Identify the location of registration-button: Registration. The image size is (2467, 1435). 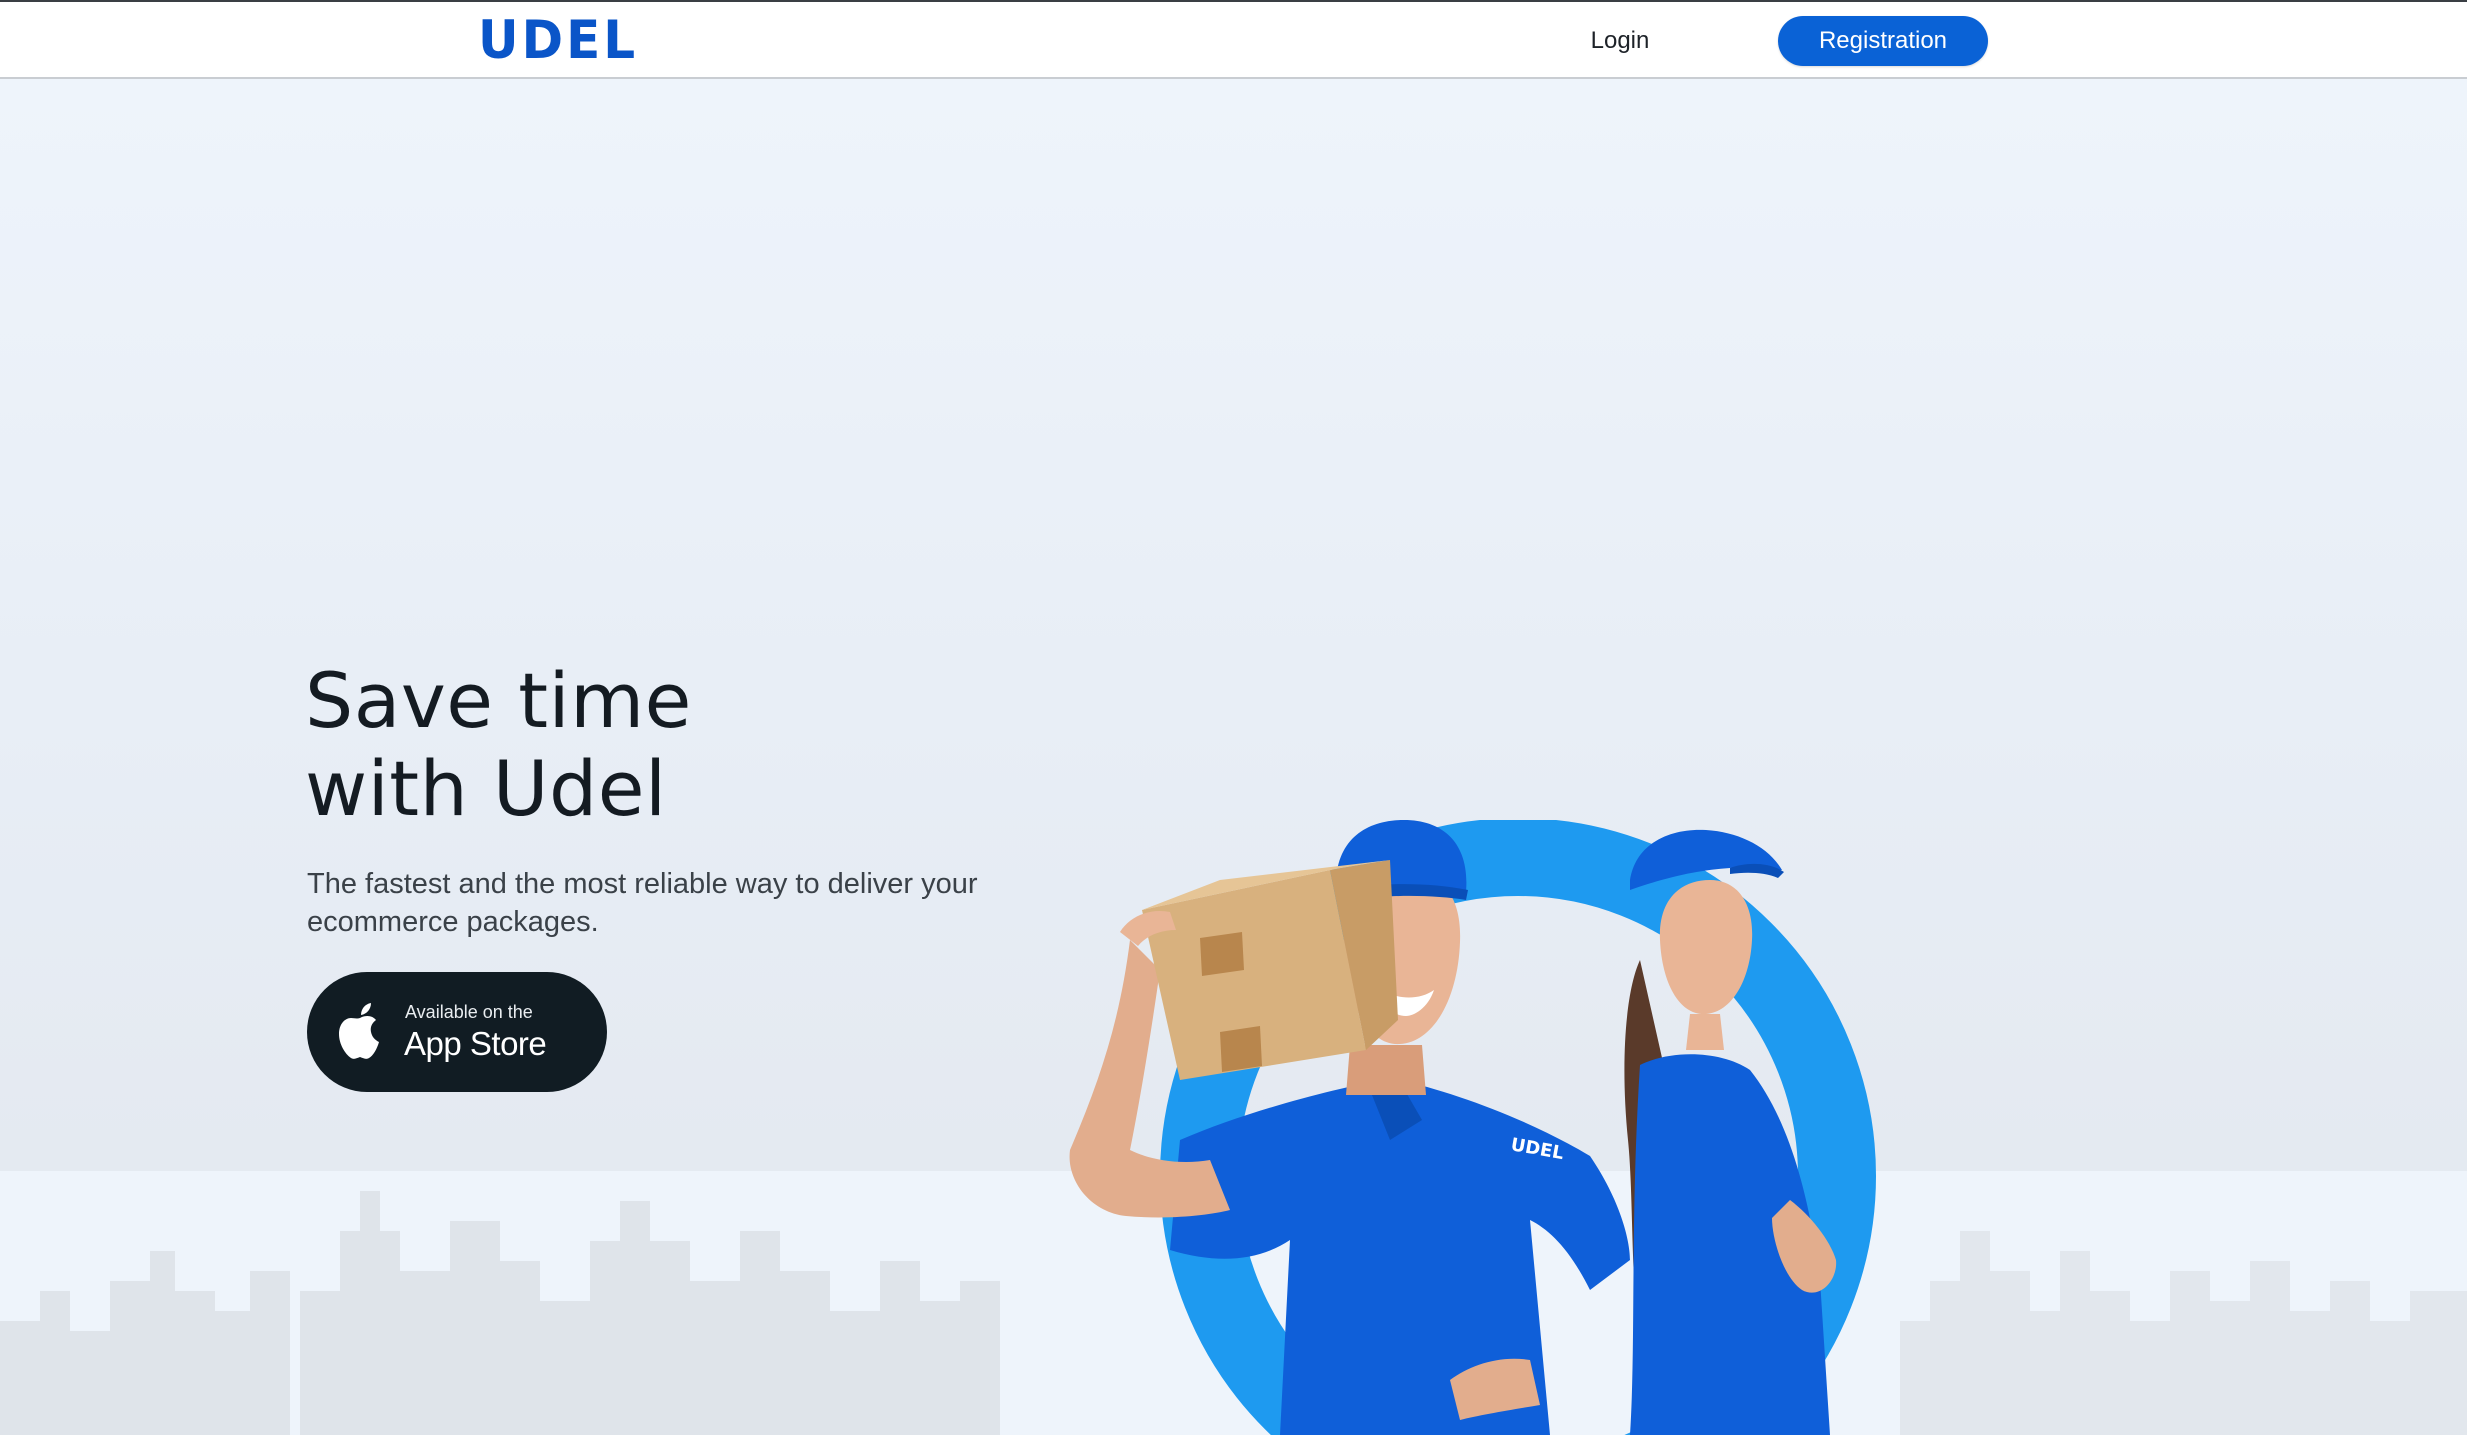
(1883, 41).